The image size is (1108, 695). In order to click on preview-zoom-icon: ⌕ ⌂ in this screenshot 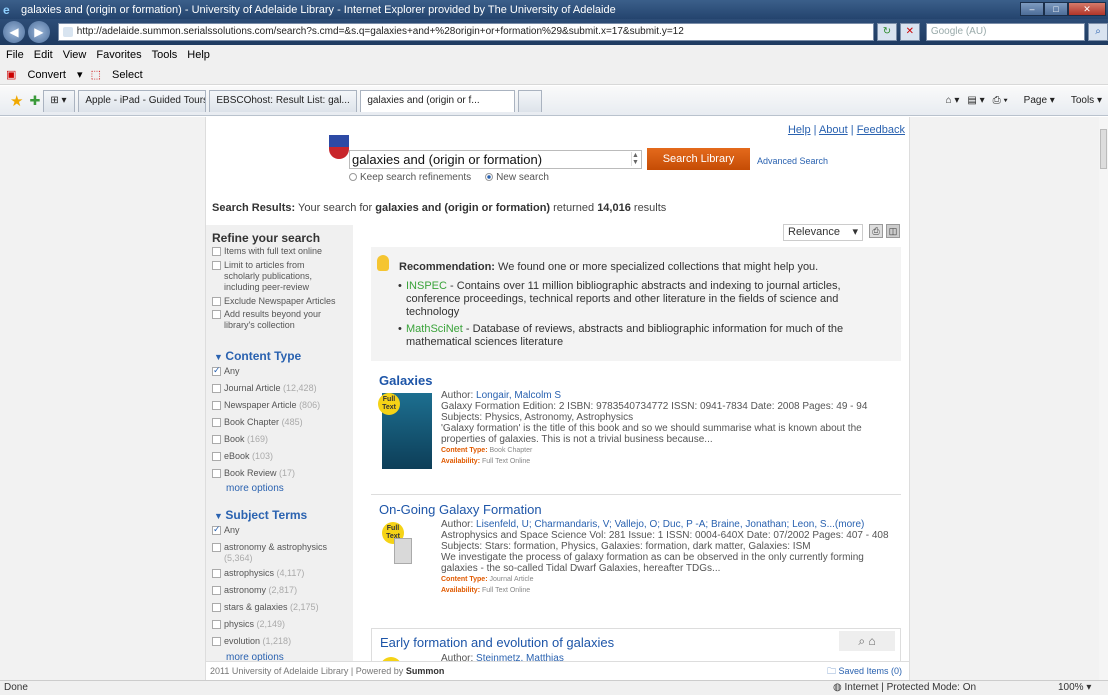, I will do `click(867, 641)`.